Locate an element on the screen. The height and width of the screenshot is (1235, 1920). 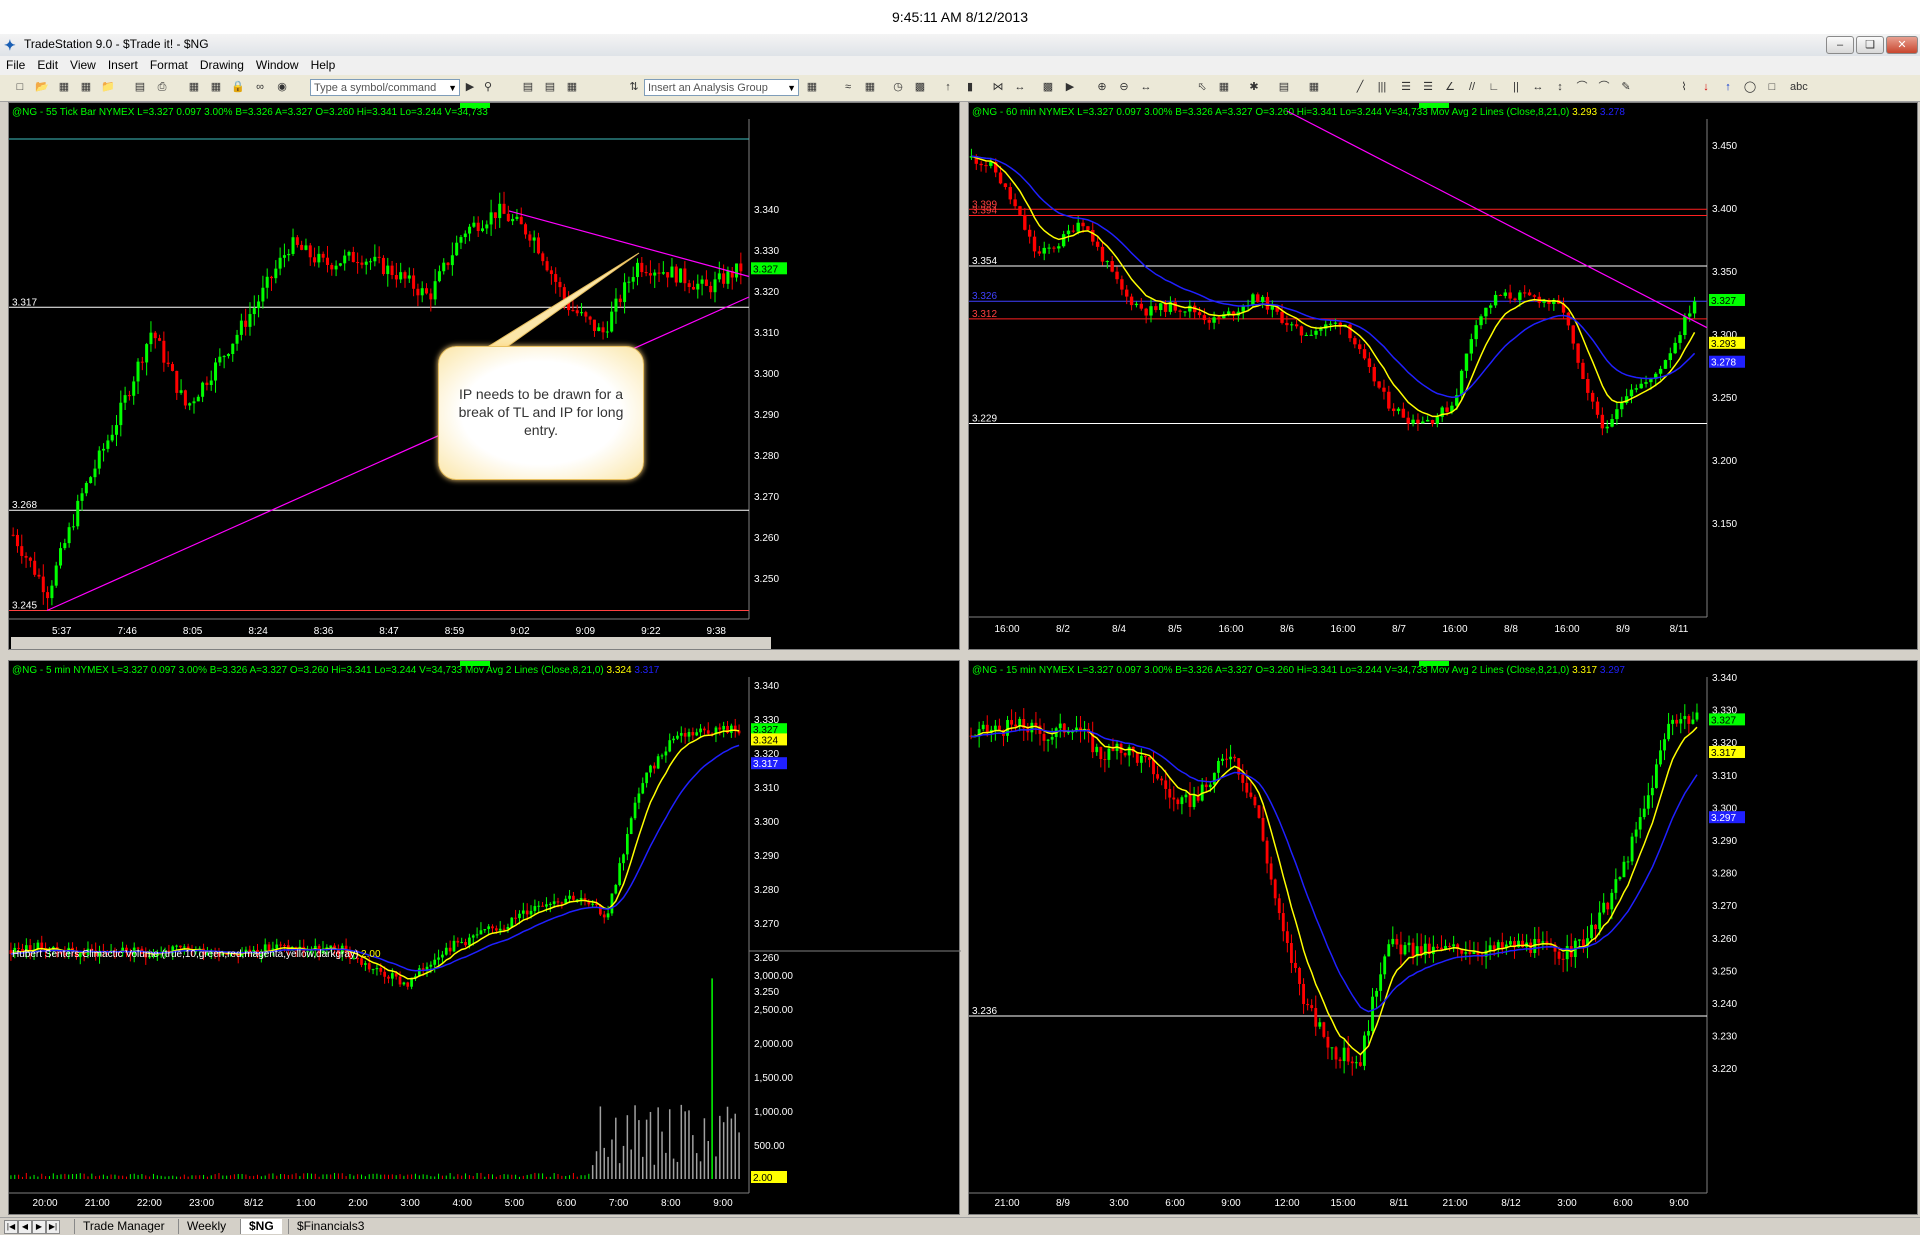
lock-icon: 🔒 is located at coordinates (238, 87).